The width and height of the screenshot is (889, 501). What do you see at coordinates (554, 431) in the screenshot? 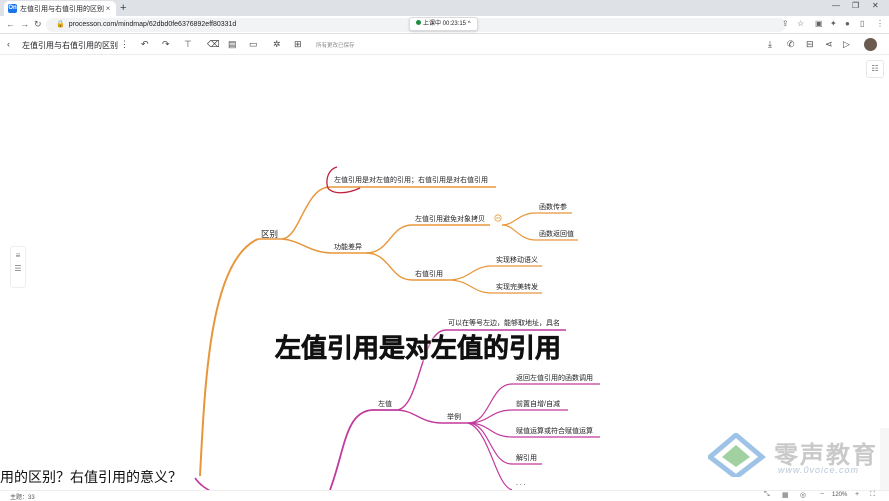
I see `node-example-assignment: 赋值运算或符合赋值运算` at bounding box center [554, 431].